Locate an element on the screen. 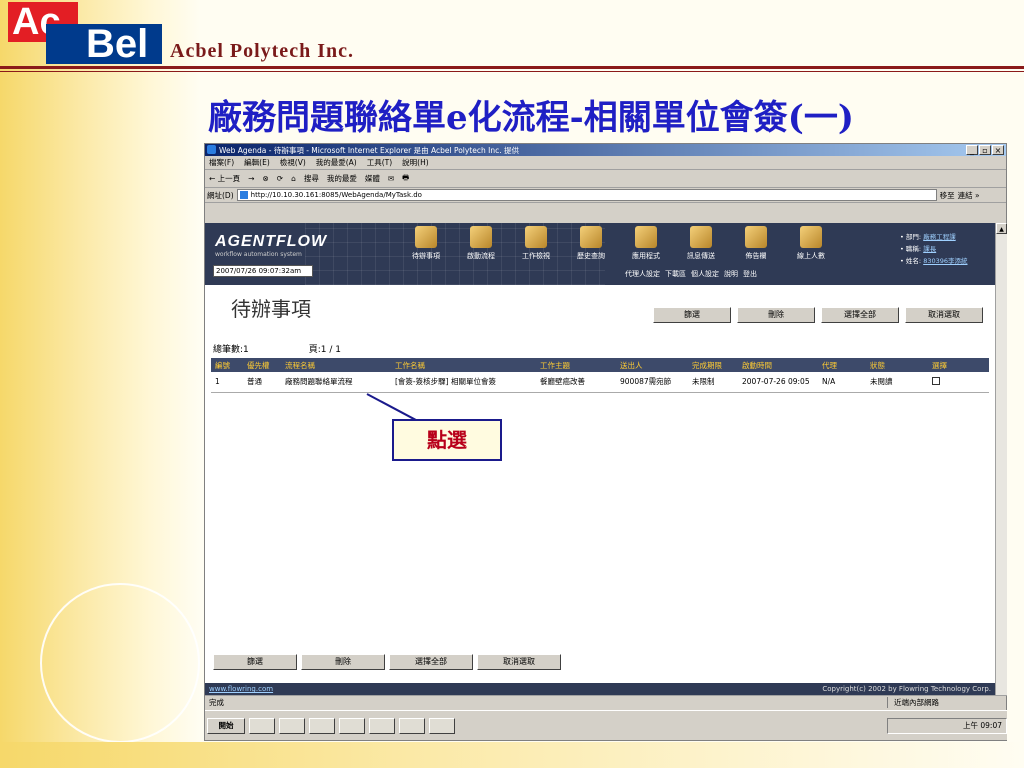 This screenshot has height=768, width=1024. header-rule is located at coordinates (512, 67).